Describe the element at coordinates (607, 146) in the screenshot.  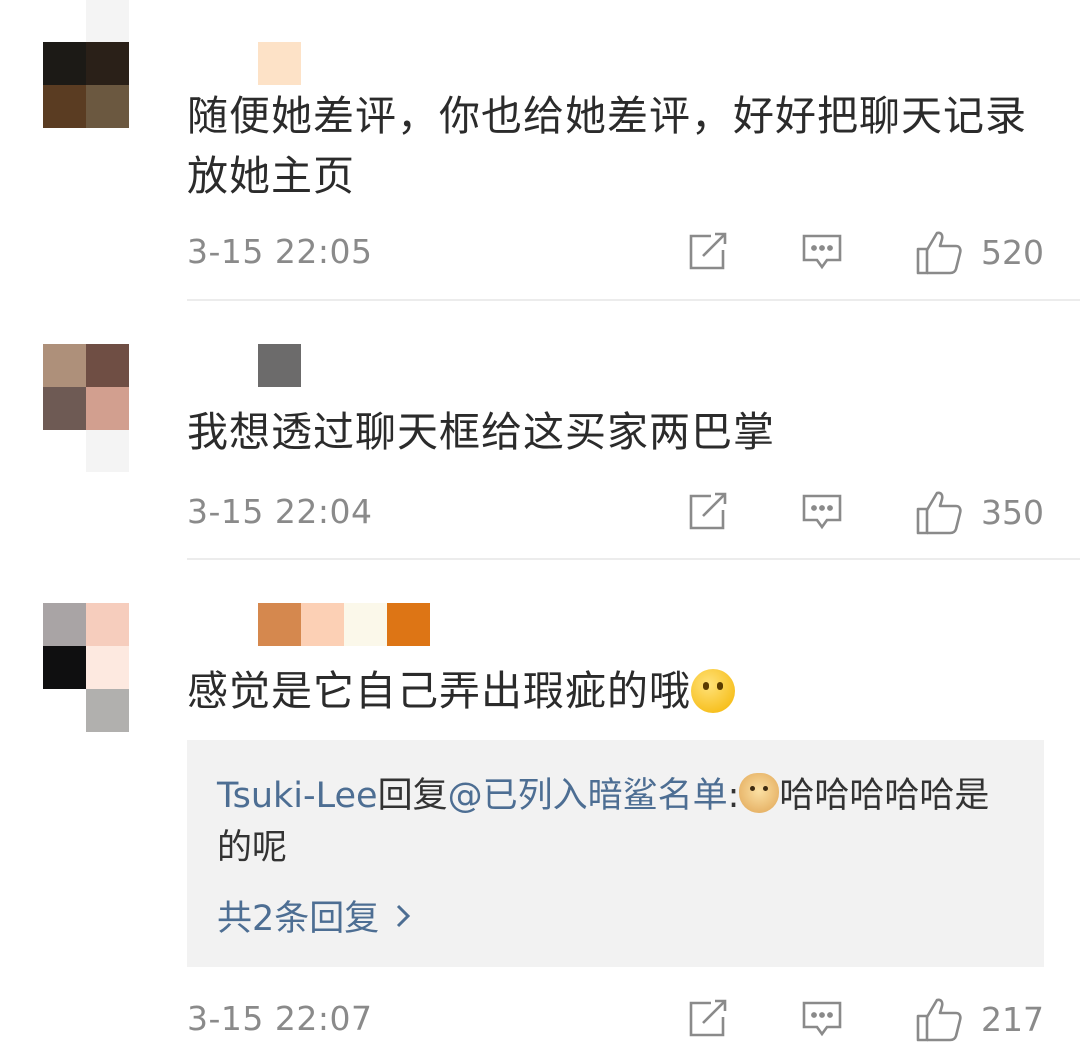
I see `comment-text: 随便她差评，你也给她差评，好好把聊天记录放她主页` at that location.